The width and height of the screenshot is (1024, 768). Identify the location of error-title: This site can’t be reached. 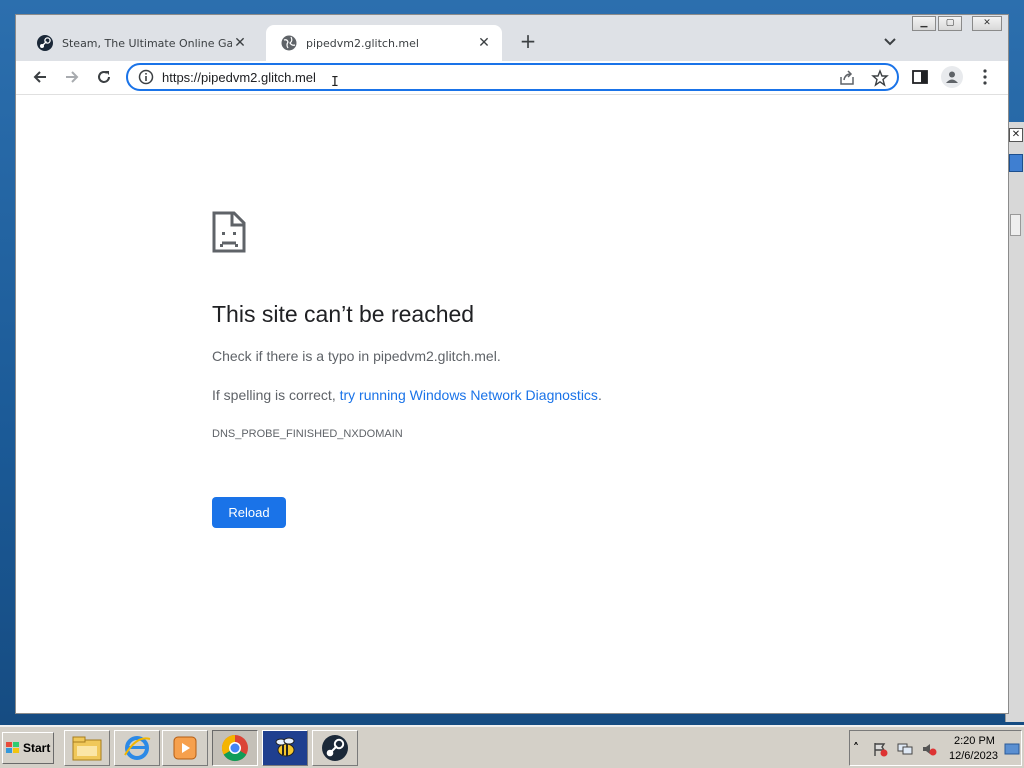
(343, 314).